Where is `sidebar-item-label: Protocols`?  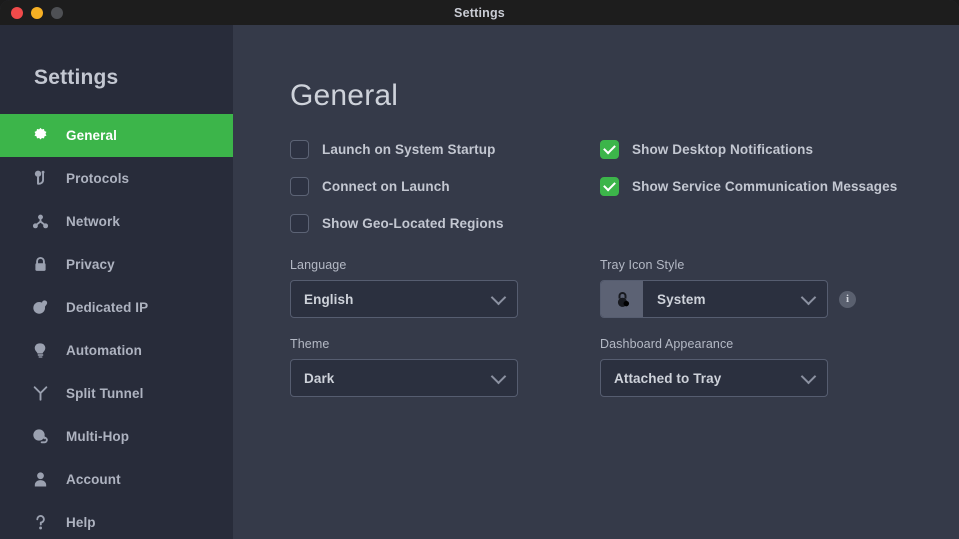
sidebar-item-label: Protocols is located at coordinates (98, 178).